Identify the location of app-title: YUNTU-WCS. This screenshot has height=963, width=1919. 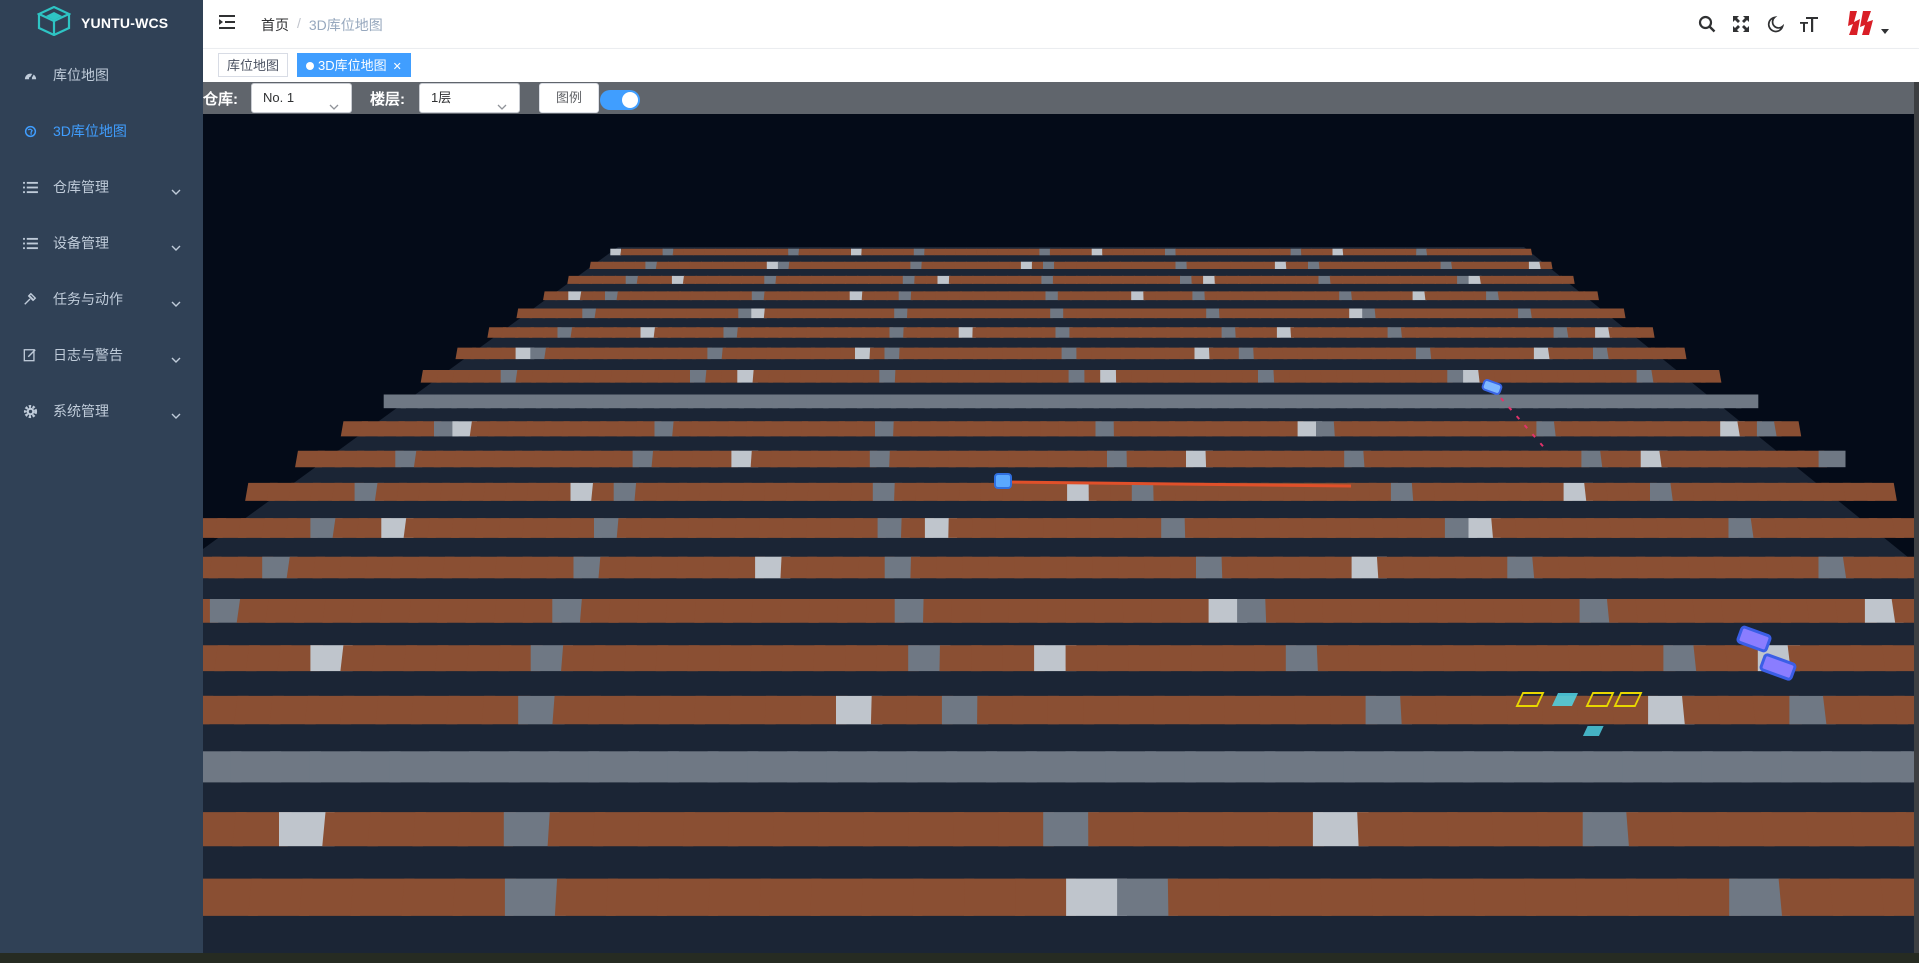
(125, 22).